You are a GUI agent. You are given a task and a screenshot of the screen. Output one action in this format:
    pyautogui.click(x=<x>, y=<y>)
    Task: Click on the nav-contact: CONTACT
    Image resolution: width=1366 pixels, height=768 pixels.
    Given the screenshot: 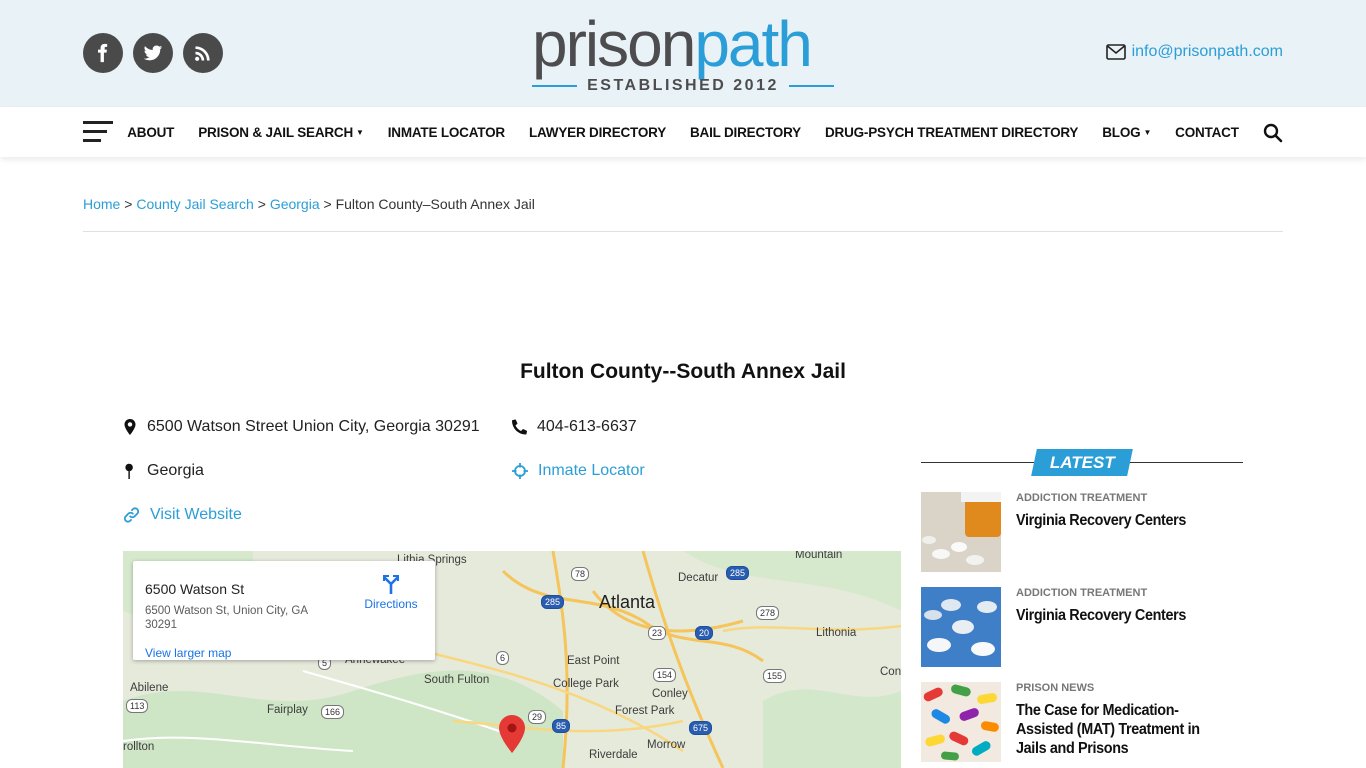 What is the action you would take?
    pyautogui.click(x=1207, y=132)
    